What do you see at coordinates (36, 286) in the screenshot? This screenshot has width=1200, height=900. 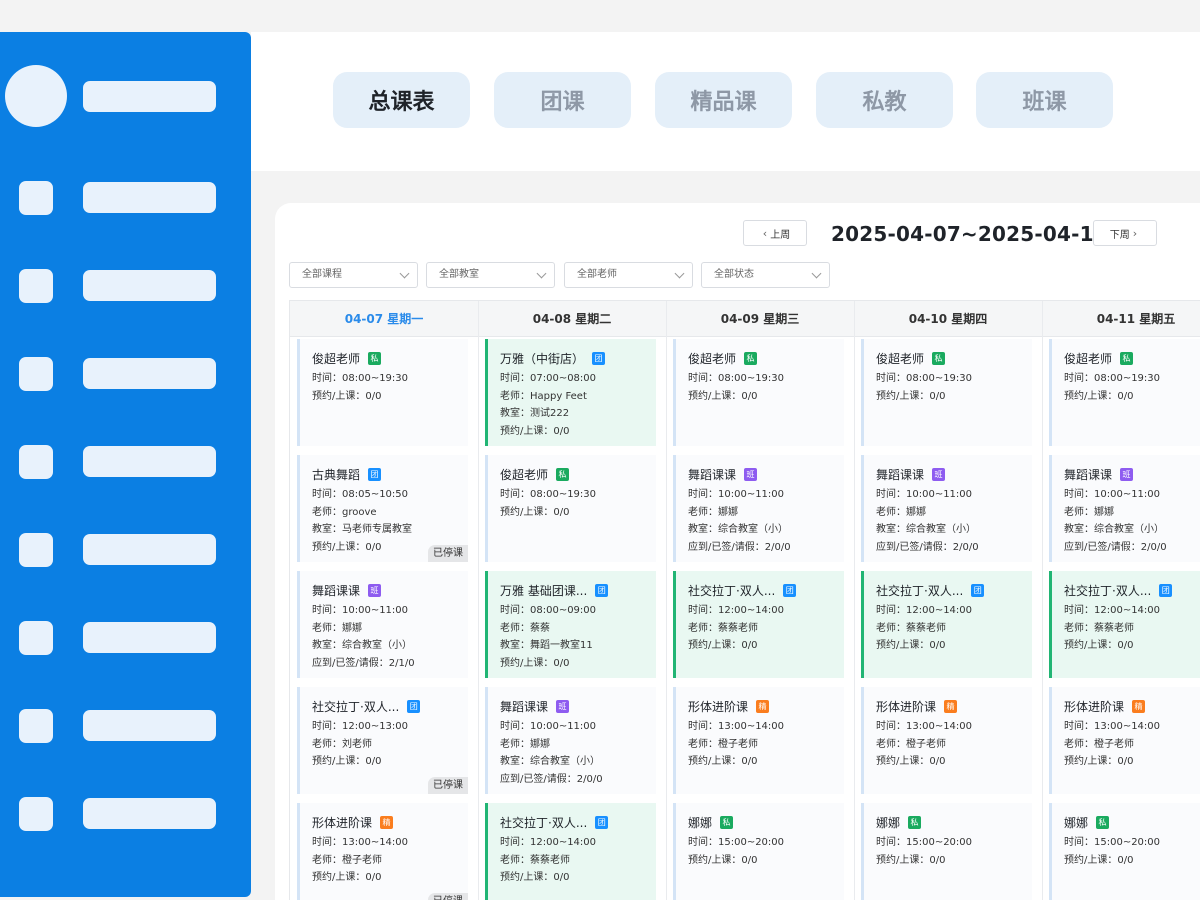 I see `sidebar-item-2-icon` at bounding box center [36, 286].